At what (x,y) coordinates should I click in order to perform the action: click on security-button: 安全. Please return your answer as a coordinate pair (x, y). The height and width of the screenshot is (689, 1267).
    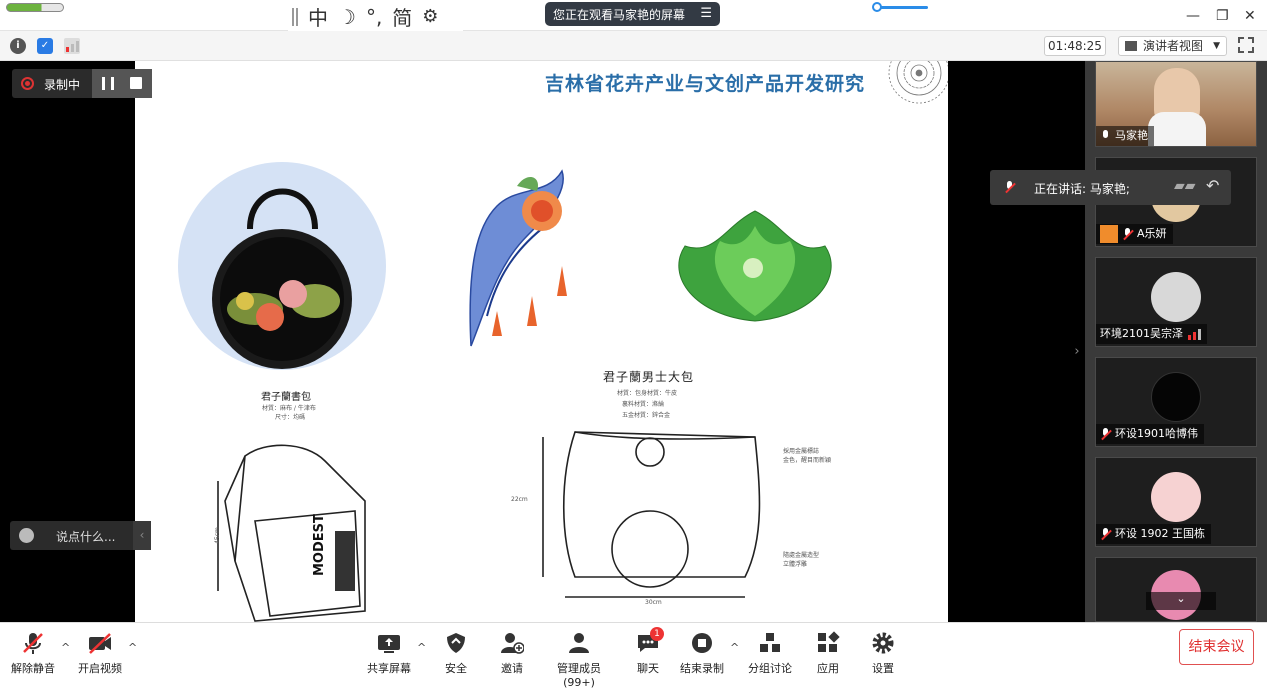
    Looking at the image, I should click on (456, 653).